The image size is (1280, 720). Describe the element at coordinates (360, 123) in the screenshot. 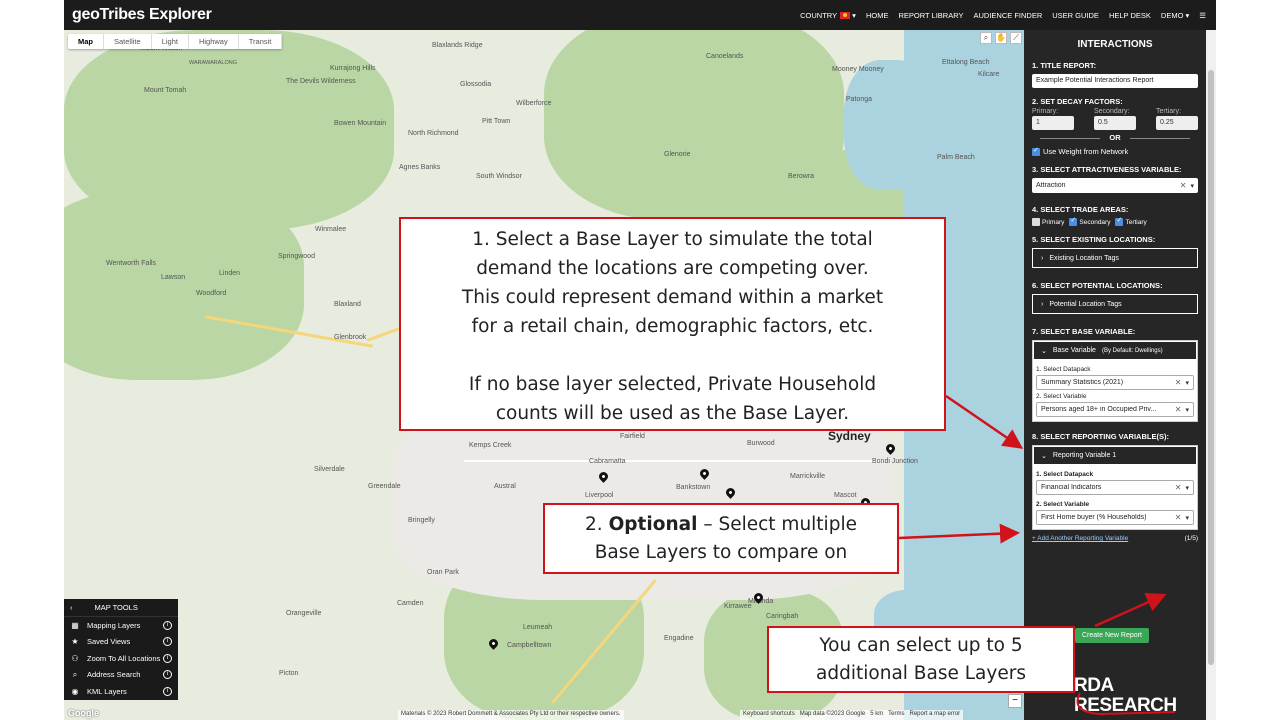

I see `map-label: Bowen Mountain` at that location.